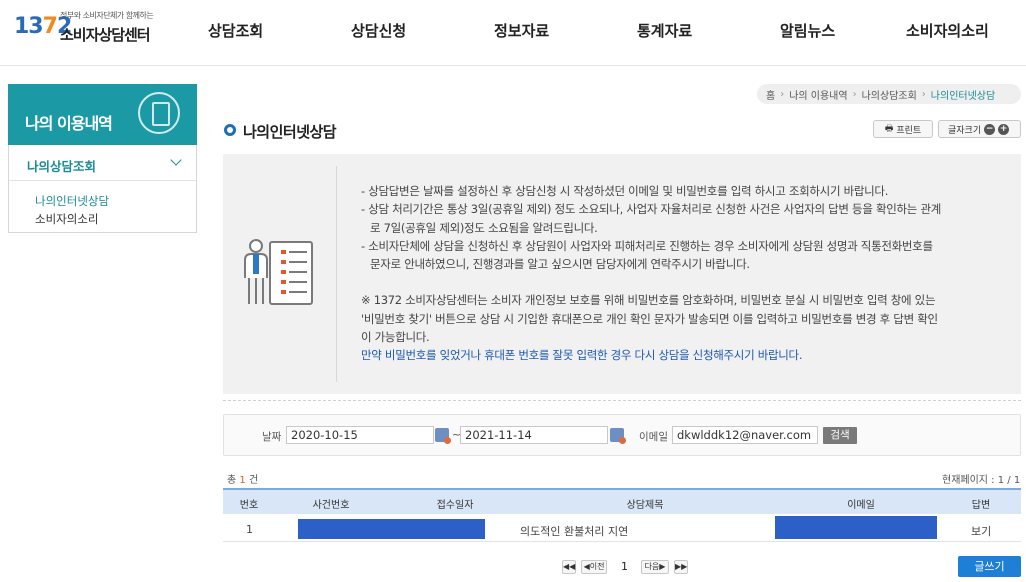  Describe the element at coordinates (279, 274) in the screenshot. I see `consultant-document-icon` at that location.